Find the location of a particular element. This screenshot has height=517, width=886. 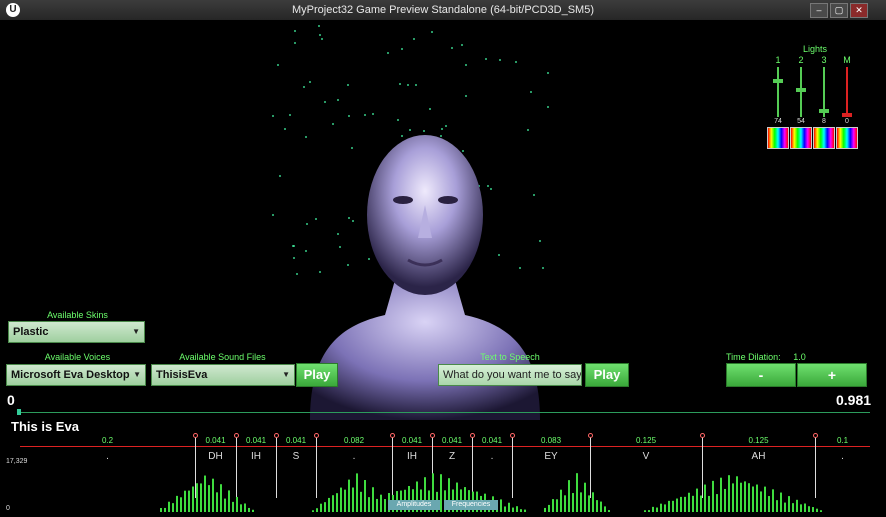

time-dilation-minus-button: - is located at coordinates (761, 375).